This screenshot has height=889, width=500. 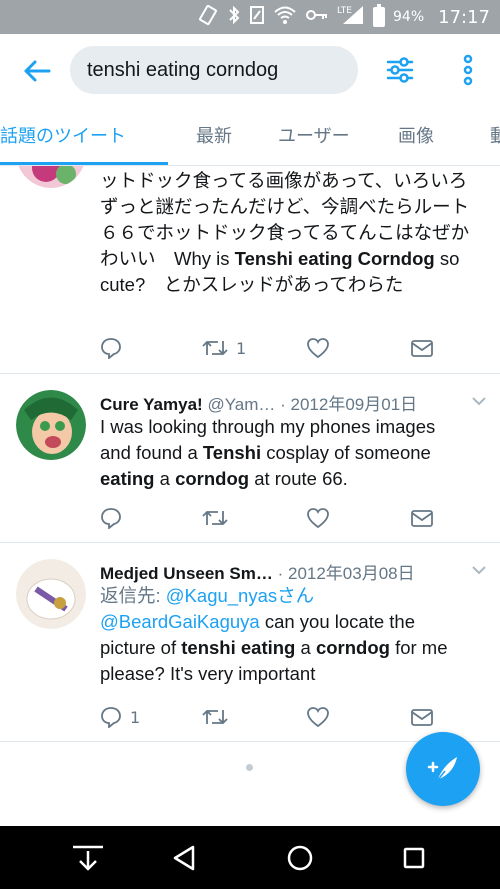 What do you see at coordinates (135, 717) in the screenshot?
I see `reply-count: 1` at bounding box center [135, 717].